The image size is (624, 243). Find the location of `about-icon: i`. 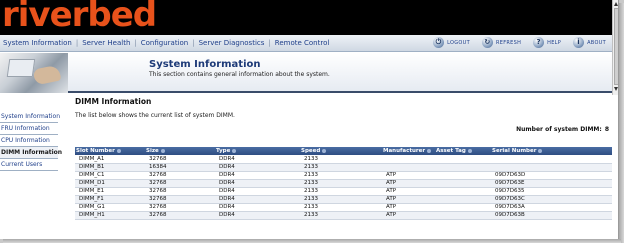

about-icon: i is located at coordinates (579, 42).